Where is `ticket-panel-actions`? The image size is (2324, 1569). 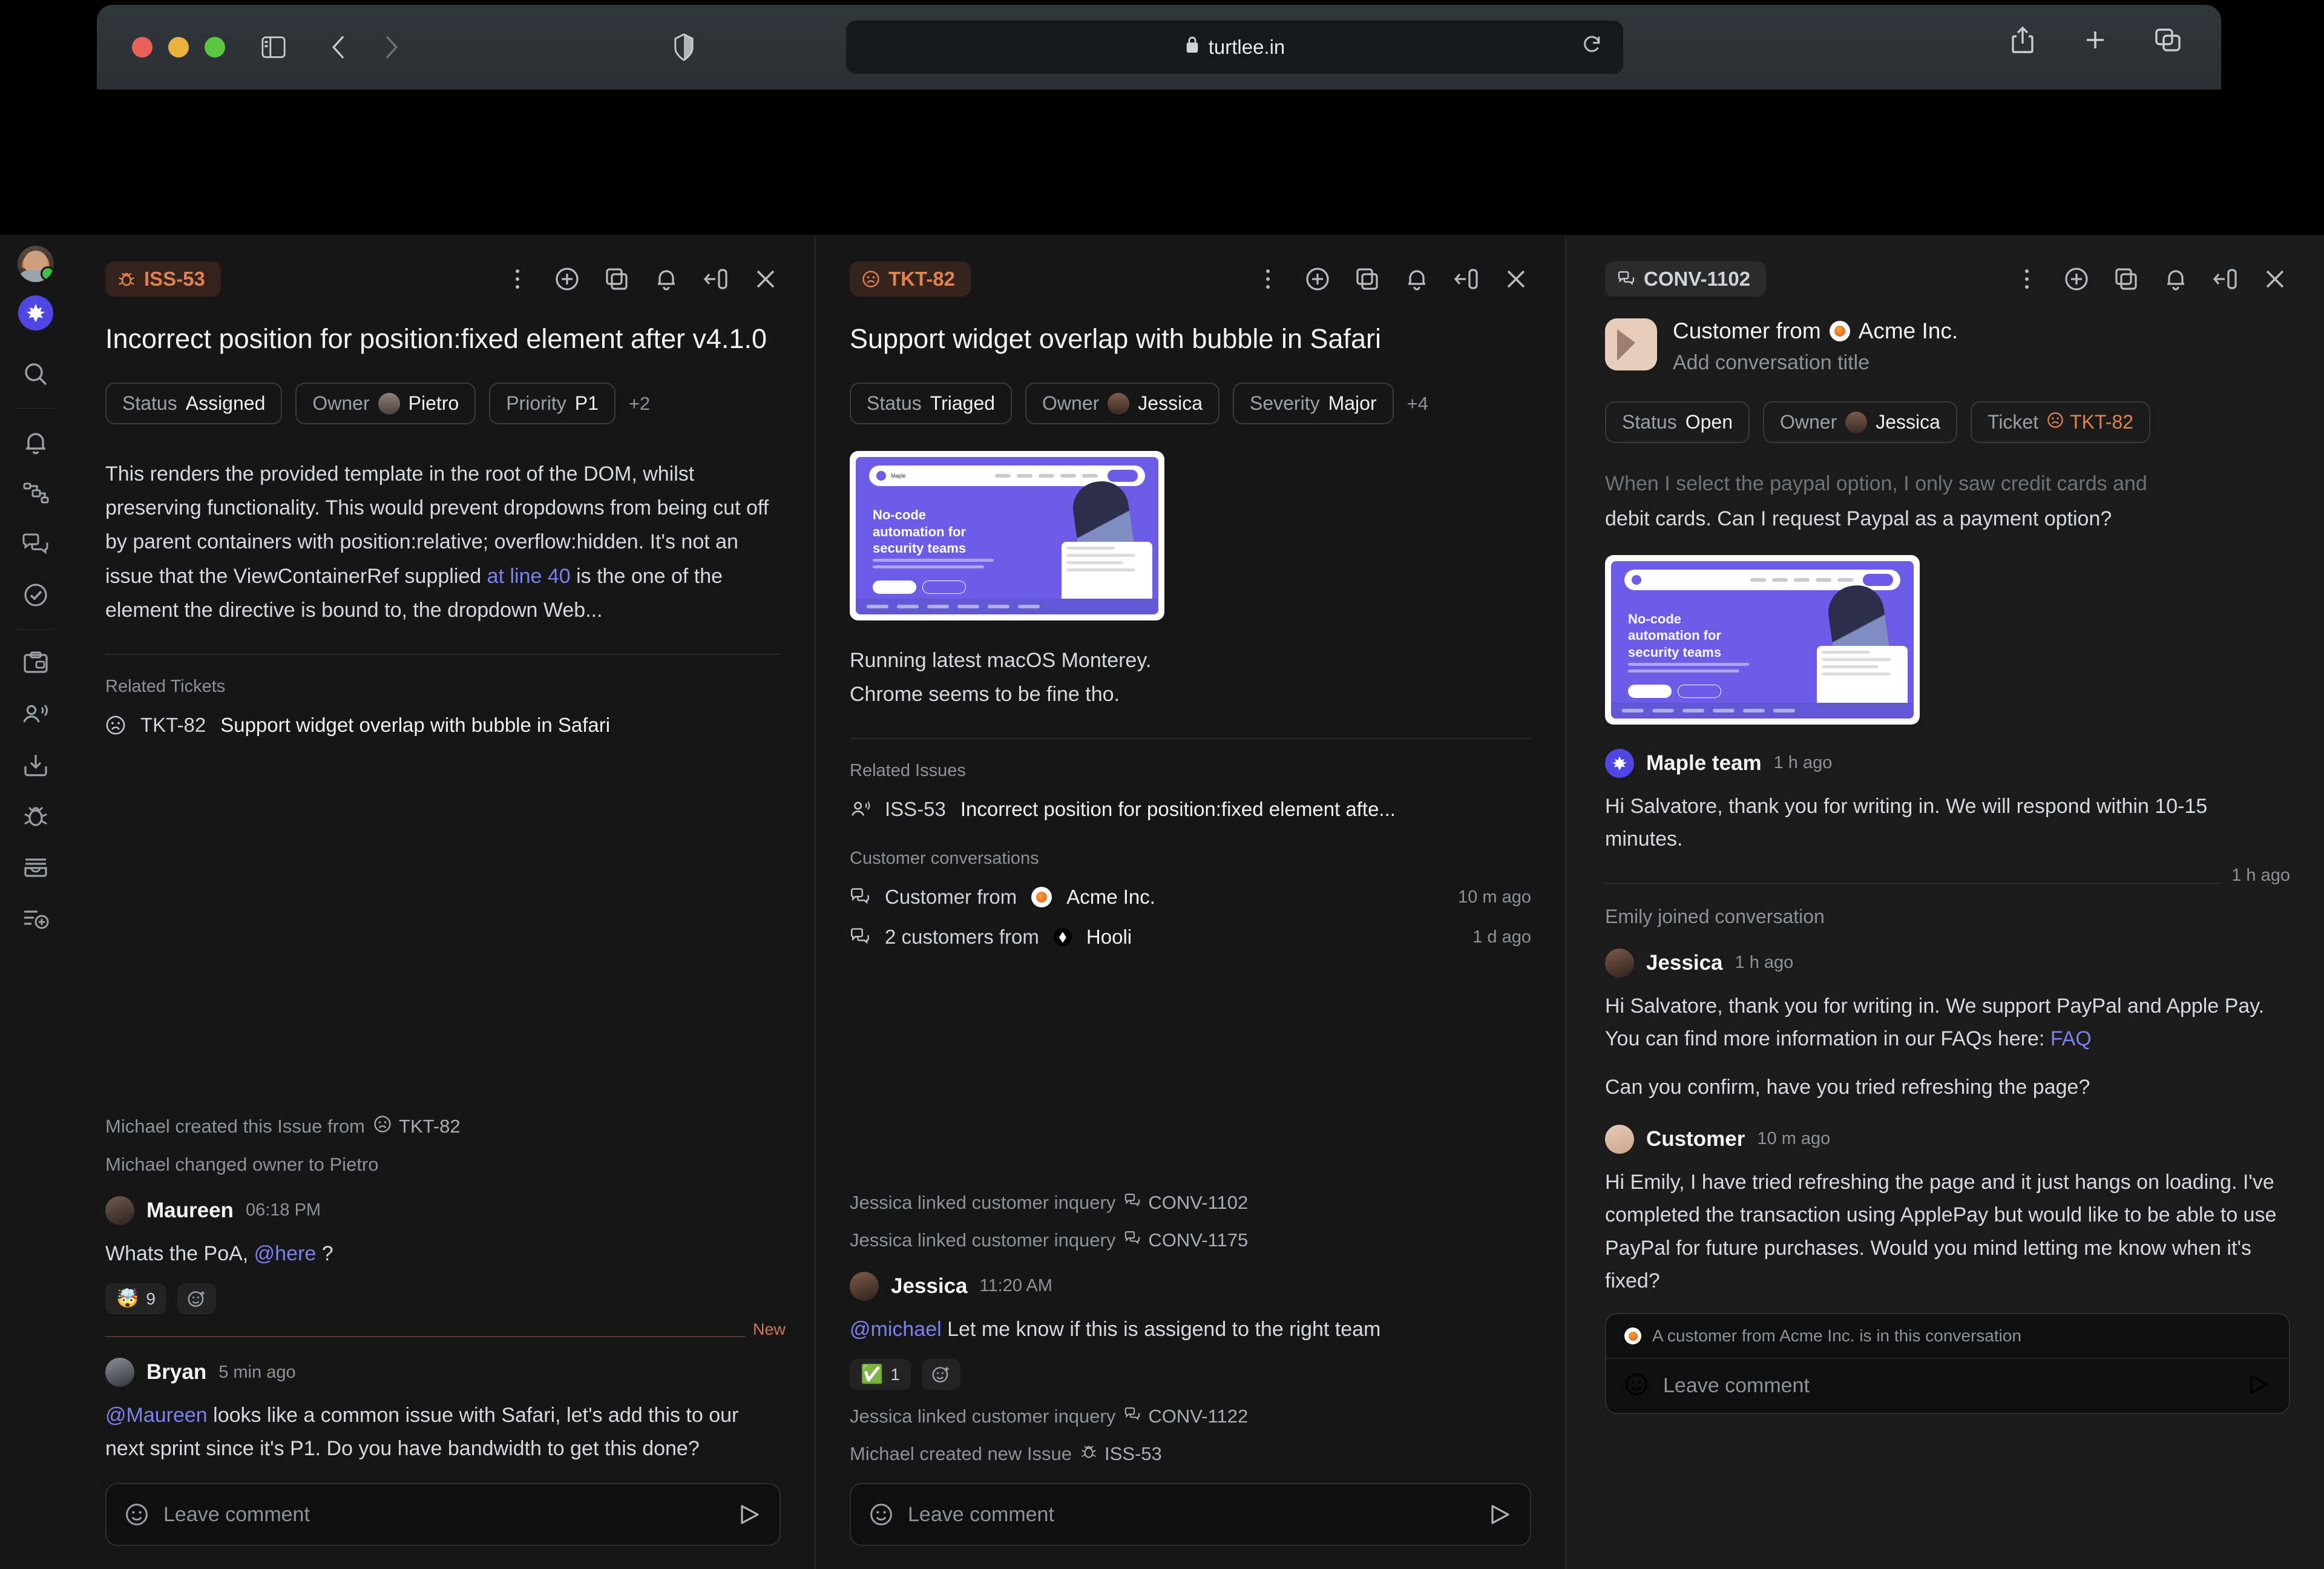 ticket-panel-actions is located at coordinates (1392, 279).